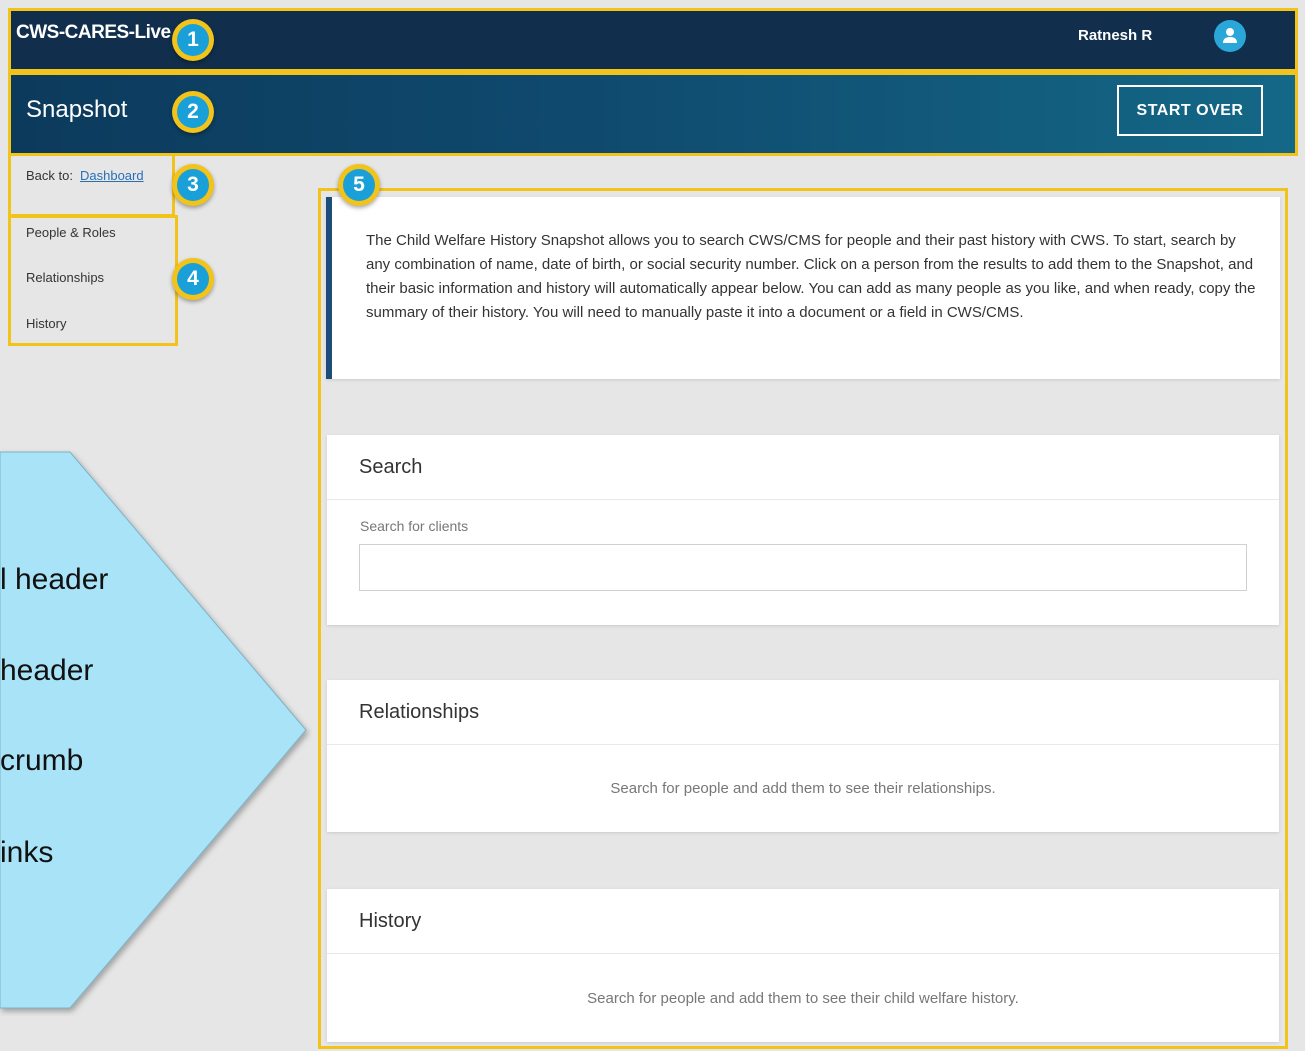  I want to click on badge-4: 4, so click(193, 279).